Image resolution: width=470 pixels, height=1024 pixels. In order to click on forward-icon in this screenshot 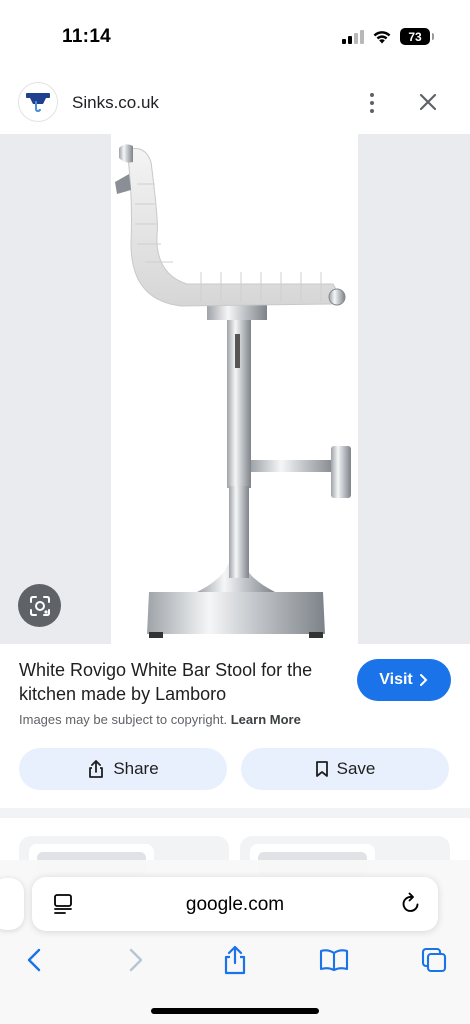, I will do `click(136, 960)`.